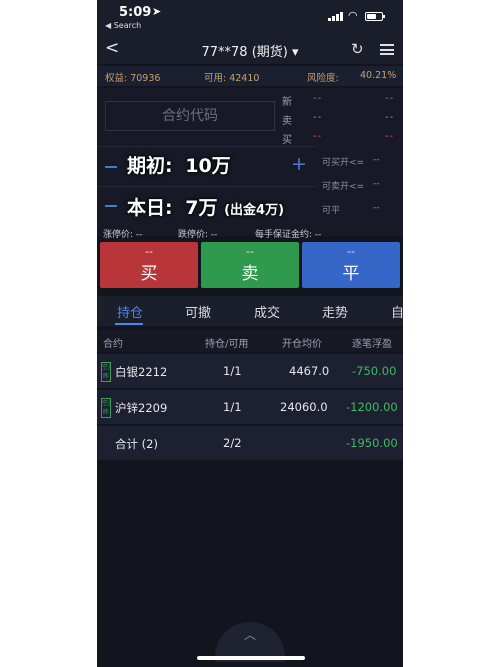 Image resolution: width=500 pixels, height=667 pixels. Describe the element at coordinates (318, 98) in the screenshot. I see `quote-last-value: --` at that location.